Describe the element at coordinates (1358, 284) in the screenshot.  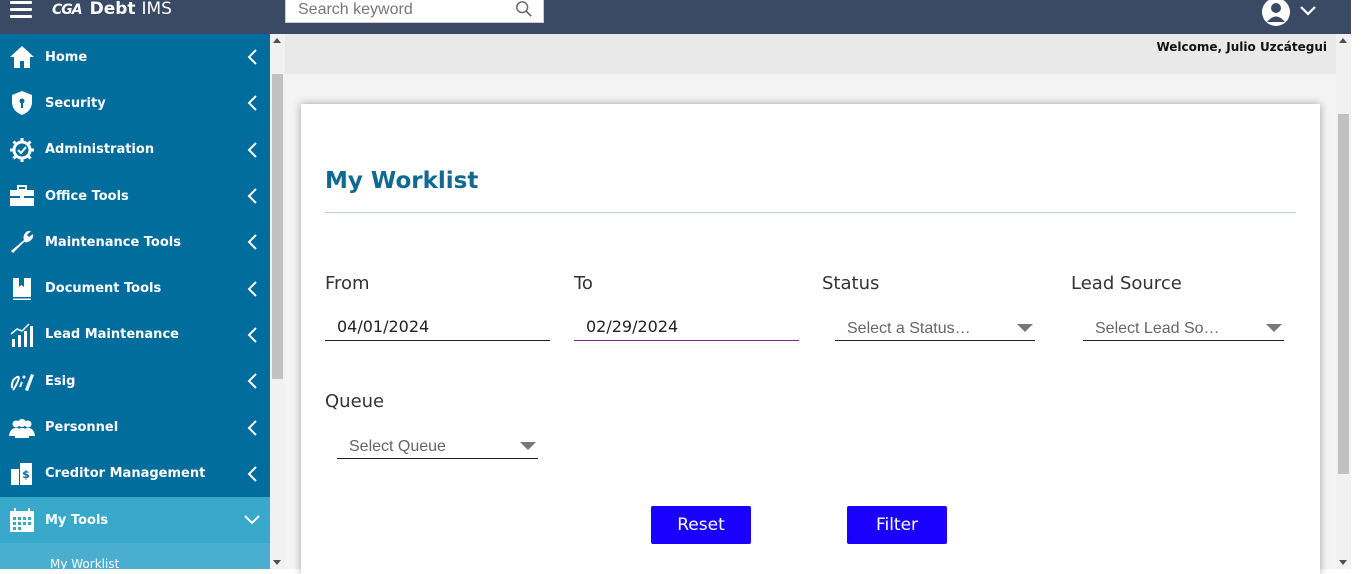
I see `window-edge` at that location.